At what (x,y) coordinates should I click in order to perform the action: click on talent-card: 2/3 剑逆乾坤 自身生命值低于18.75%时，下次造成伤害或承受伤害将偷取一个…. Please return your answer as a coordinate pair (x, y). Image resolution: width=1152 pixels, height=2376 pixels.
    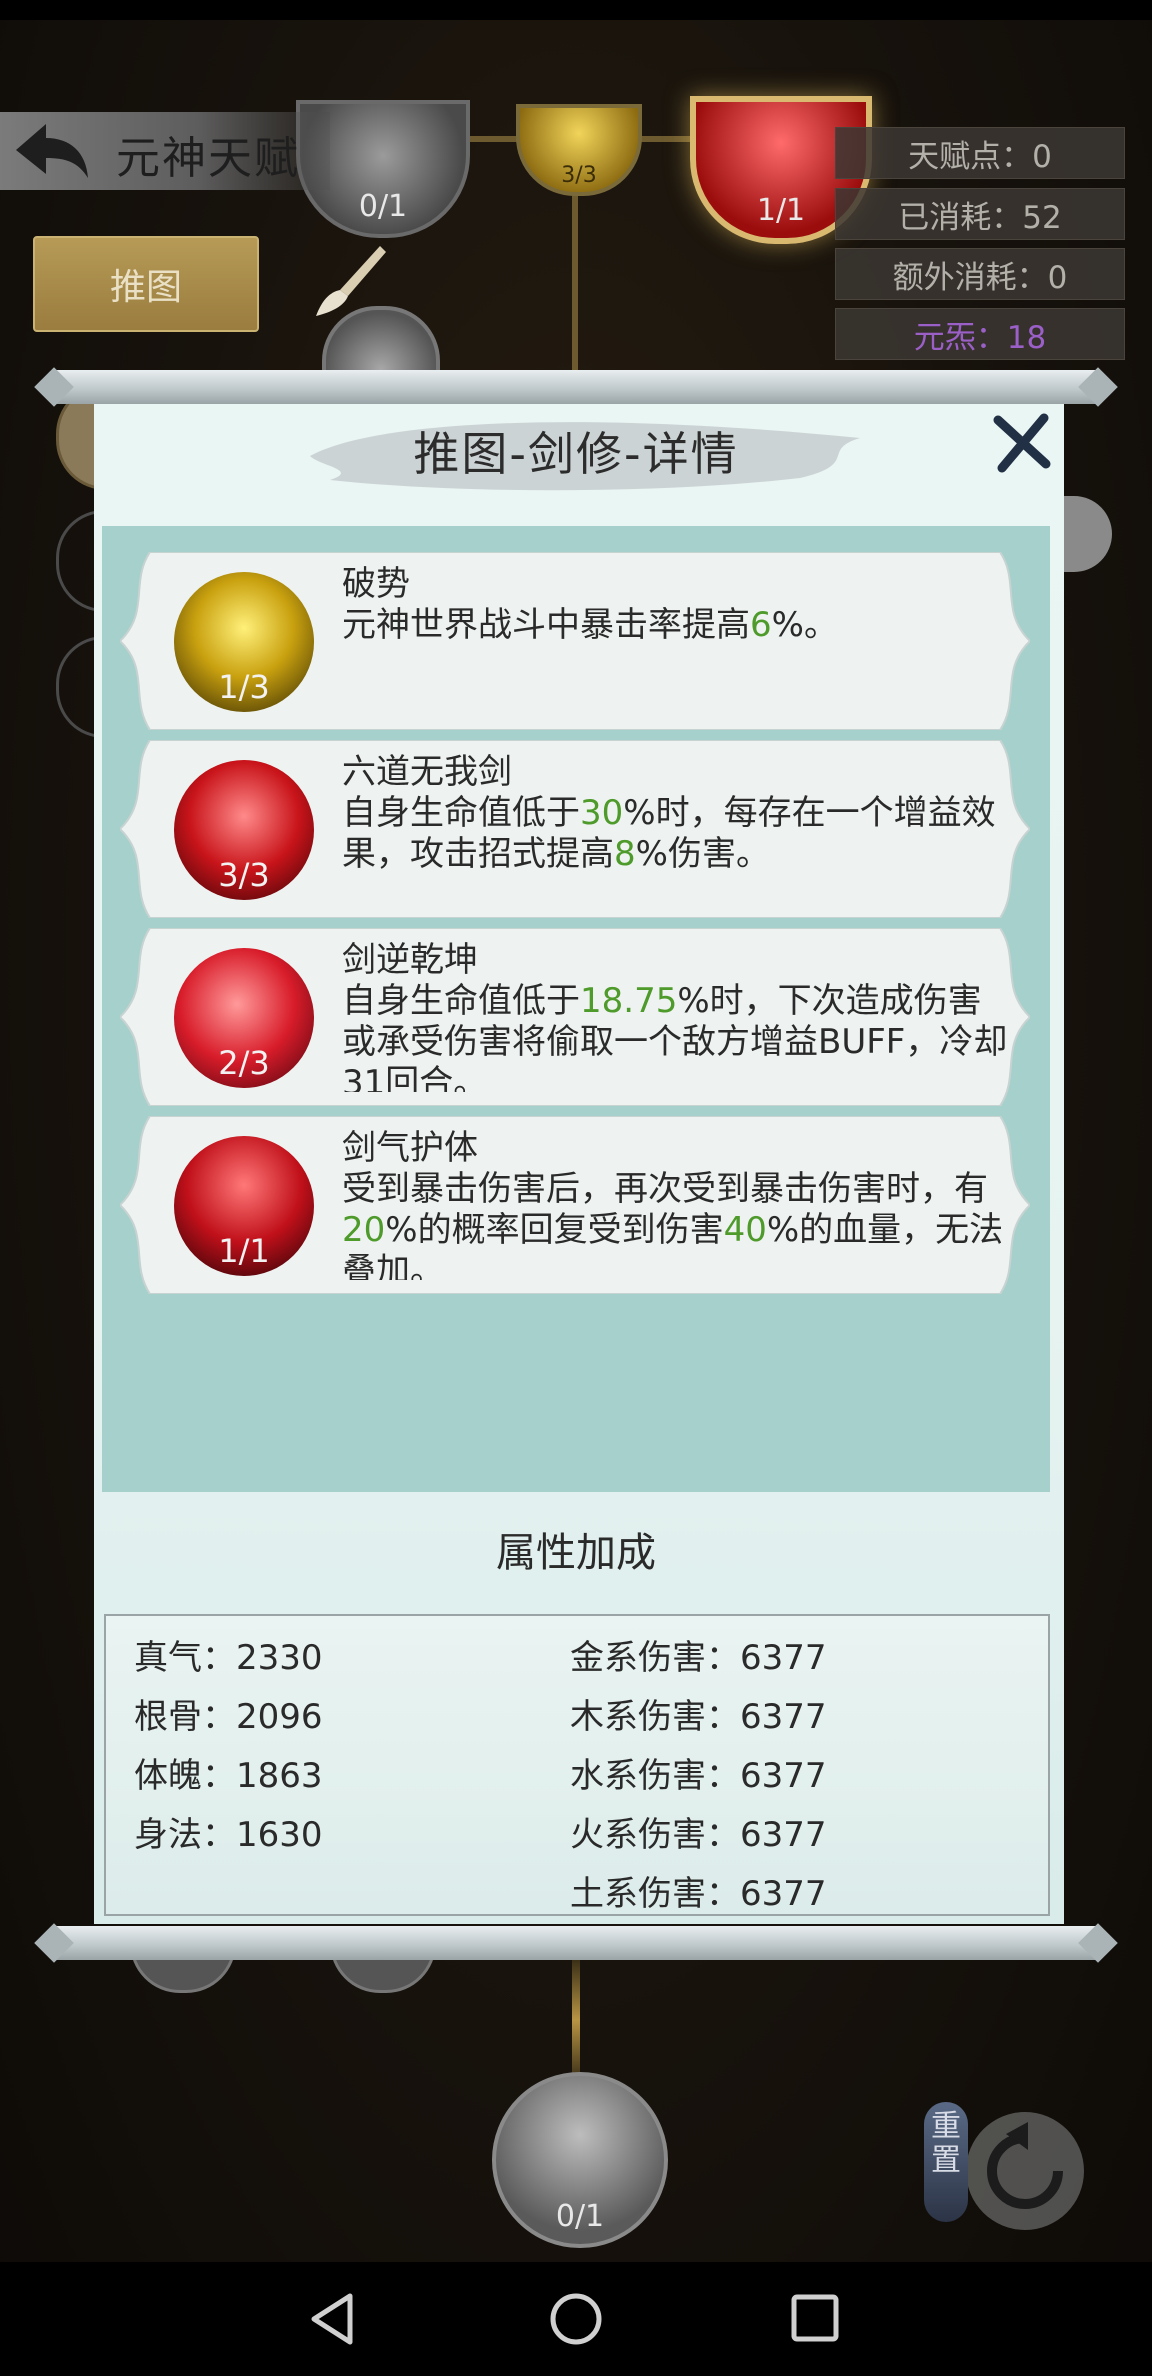
    Looking at the image, I should click on (575, 1017).